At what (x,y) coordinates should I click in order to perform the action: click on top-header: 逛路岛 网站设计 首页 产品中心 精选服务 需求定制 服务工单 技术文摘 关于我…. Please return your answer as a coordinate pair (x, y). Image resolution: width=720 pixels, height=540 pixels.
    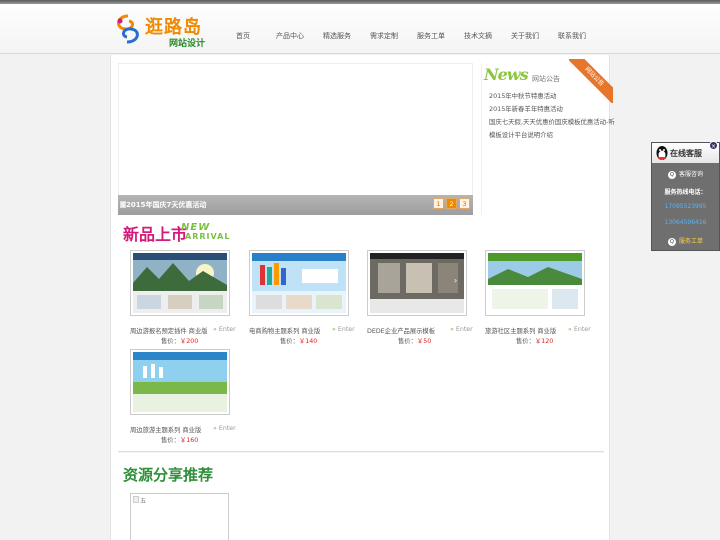
    Looking at the image, I should click on (360, 27).